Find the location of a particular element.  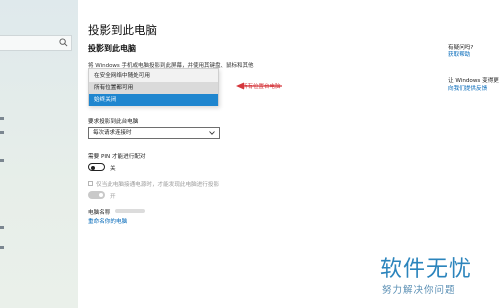

improve-heading: 让 Windows 变得更 is located at coordinates (473, 81).